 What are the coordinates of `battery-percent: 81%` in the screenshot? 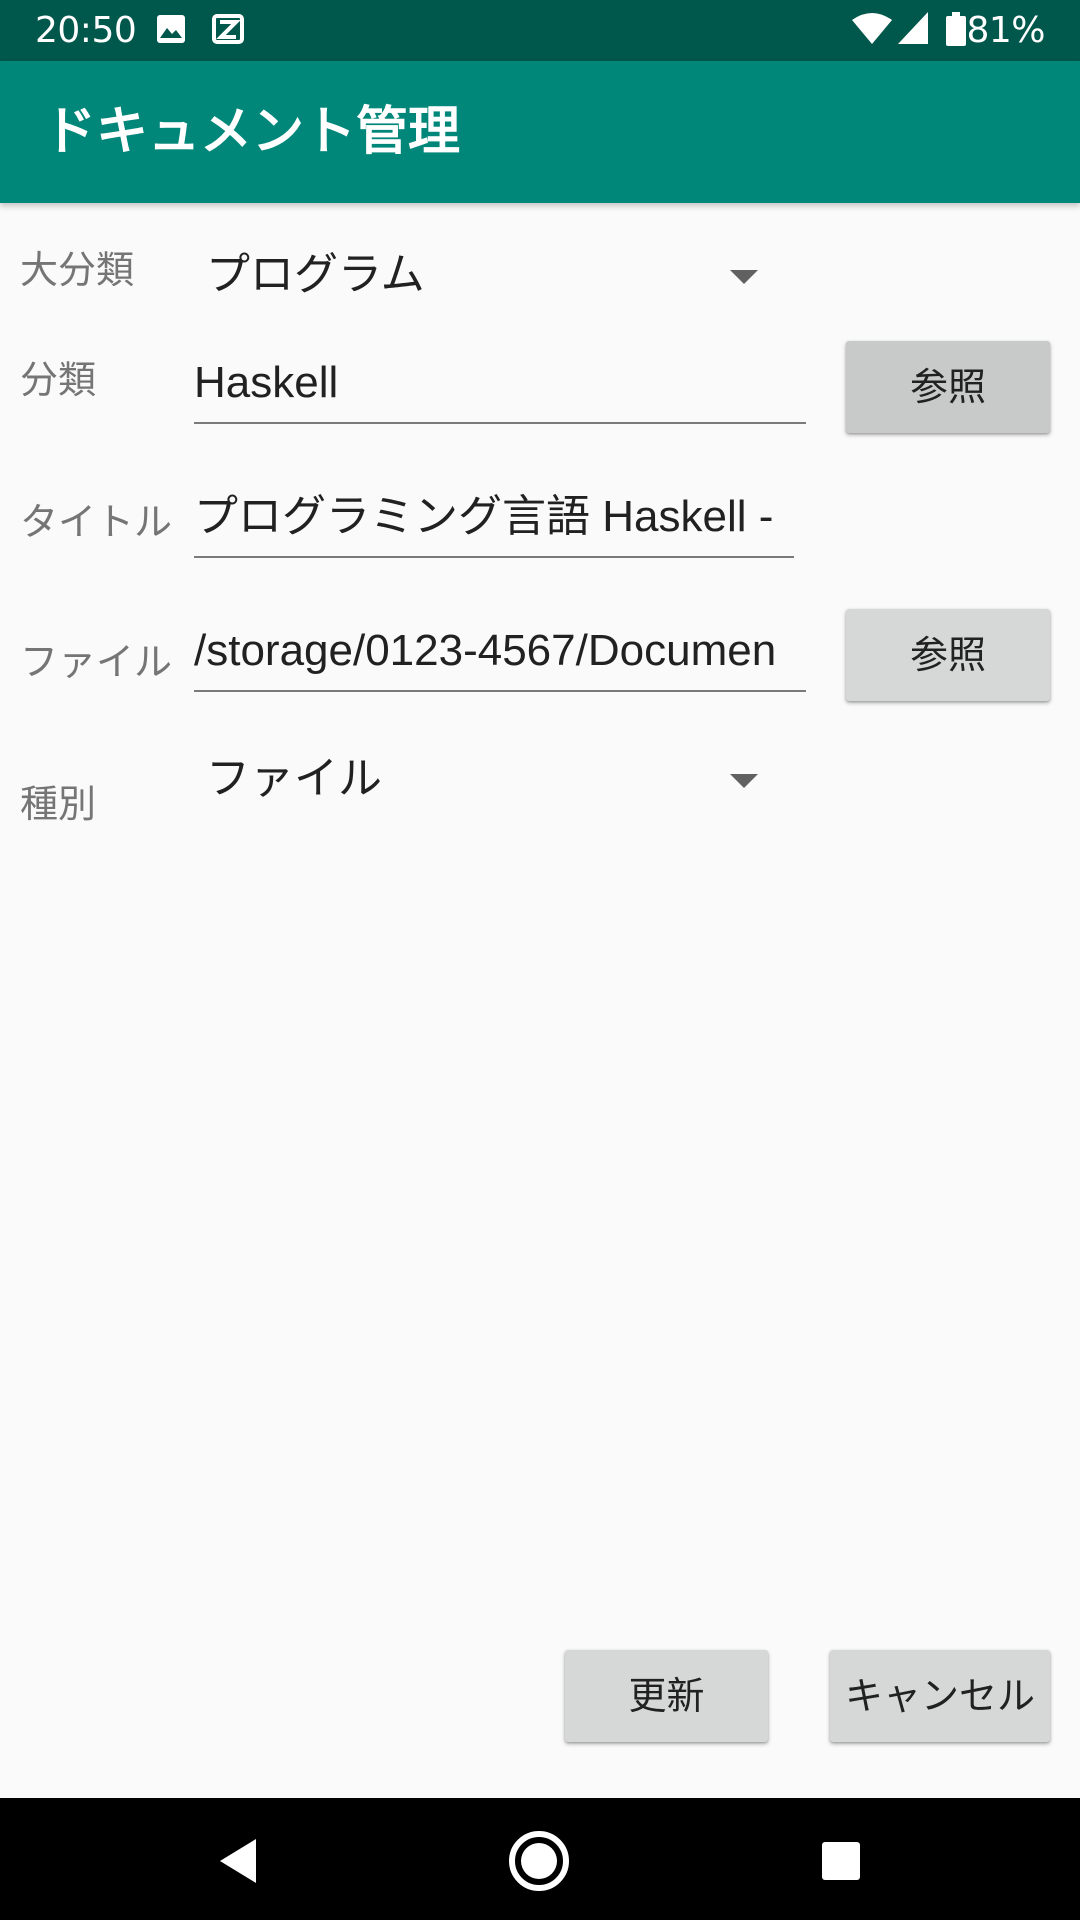 It's located at (1005, 30).